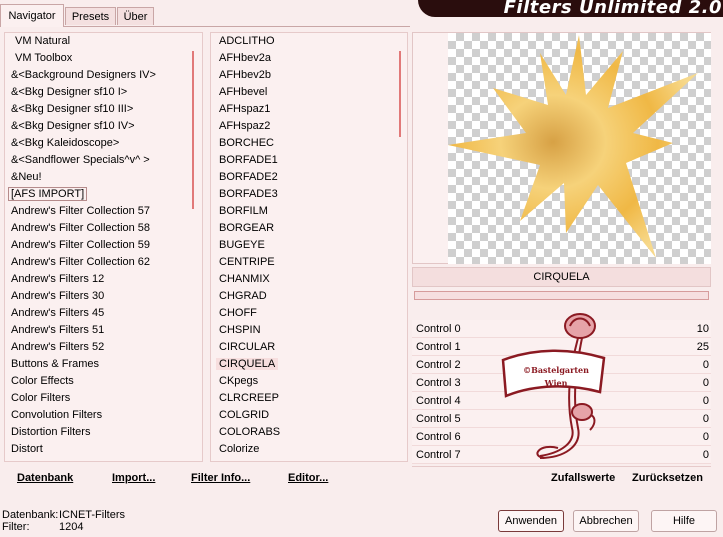 The image size is (723, 537). I want to click on reset-button: Zurücksetzen, so click(667, 478).